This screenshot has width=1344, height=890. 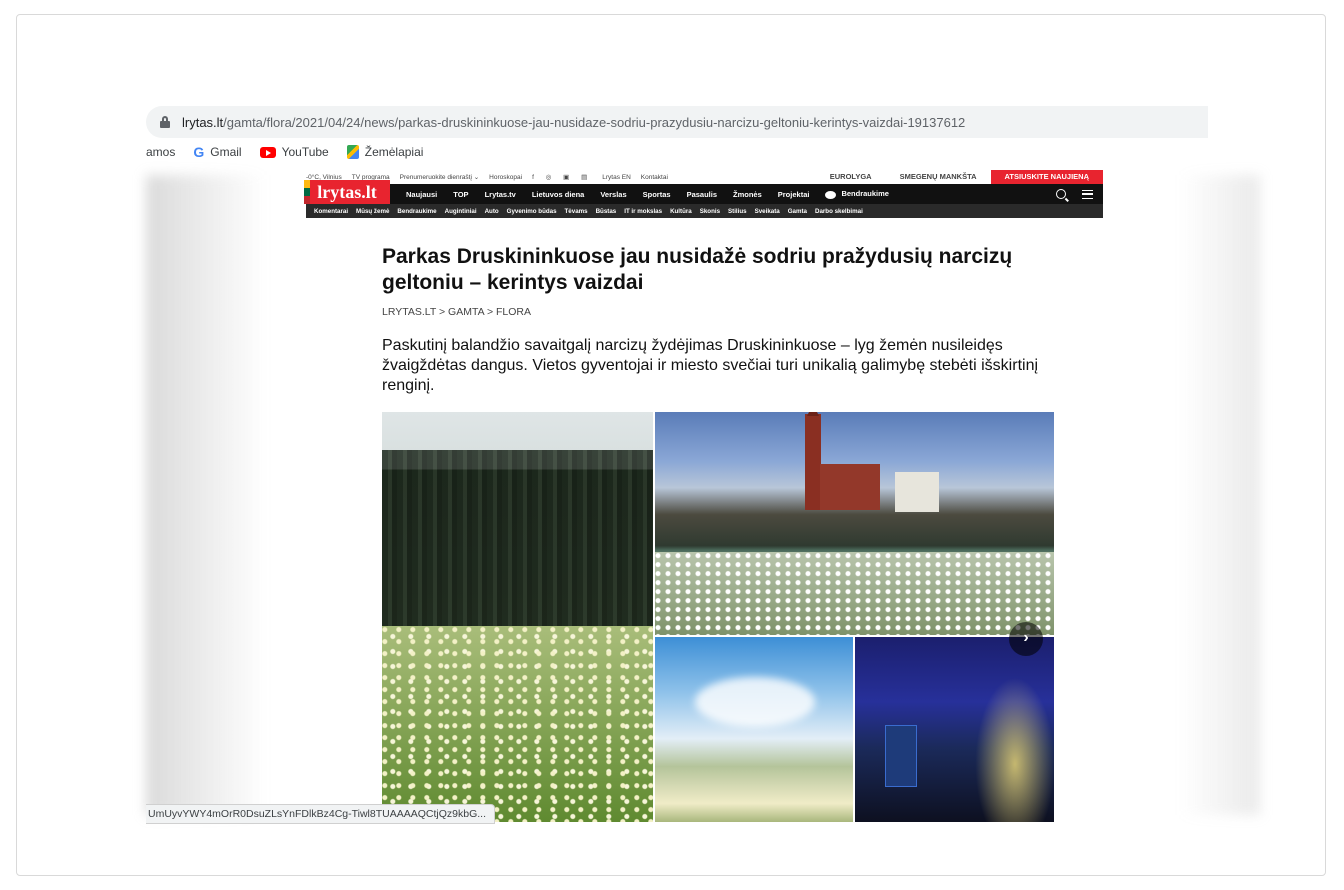 What do you see at coordinates (307, 192) in the screenshot?
I see `flag-icon` at bounding box center [307, 192].